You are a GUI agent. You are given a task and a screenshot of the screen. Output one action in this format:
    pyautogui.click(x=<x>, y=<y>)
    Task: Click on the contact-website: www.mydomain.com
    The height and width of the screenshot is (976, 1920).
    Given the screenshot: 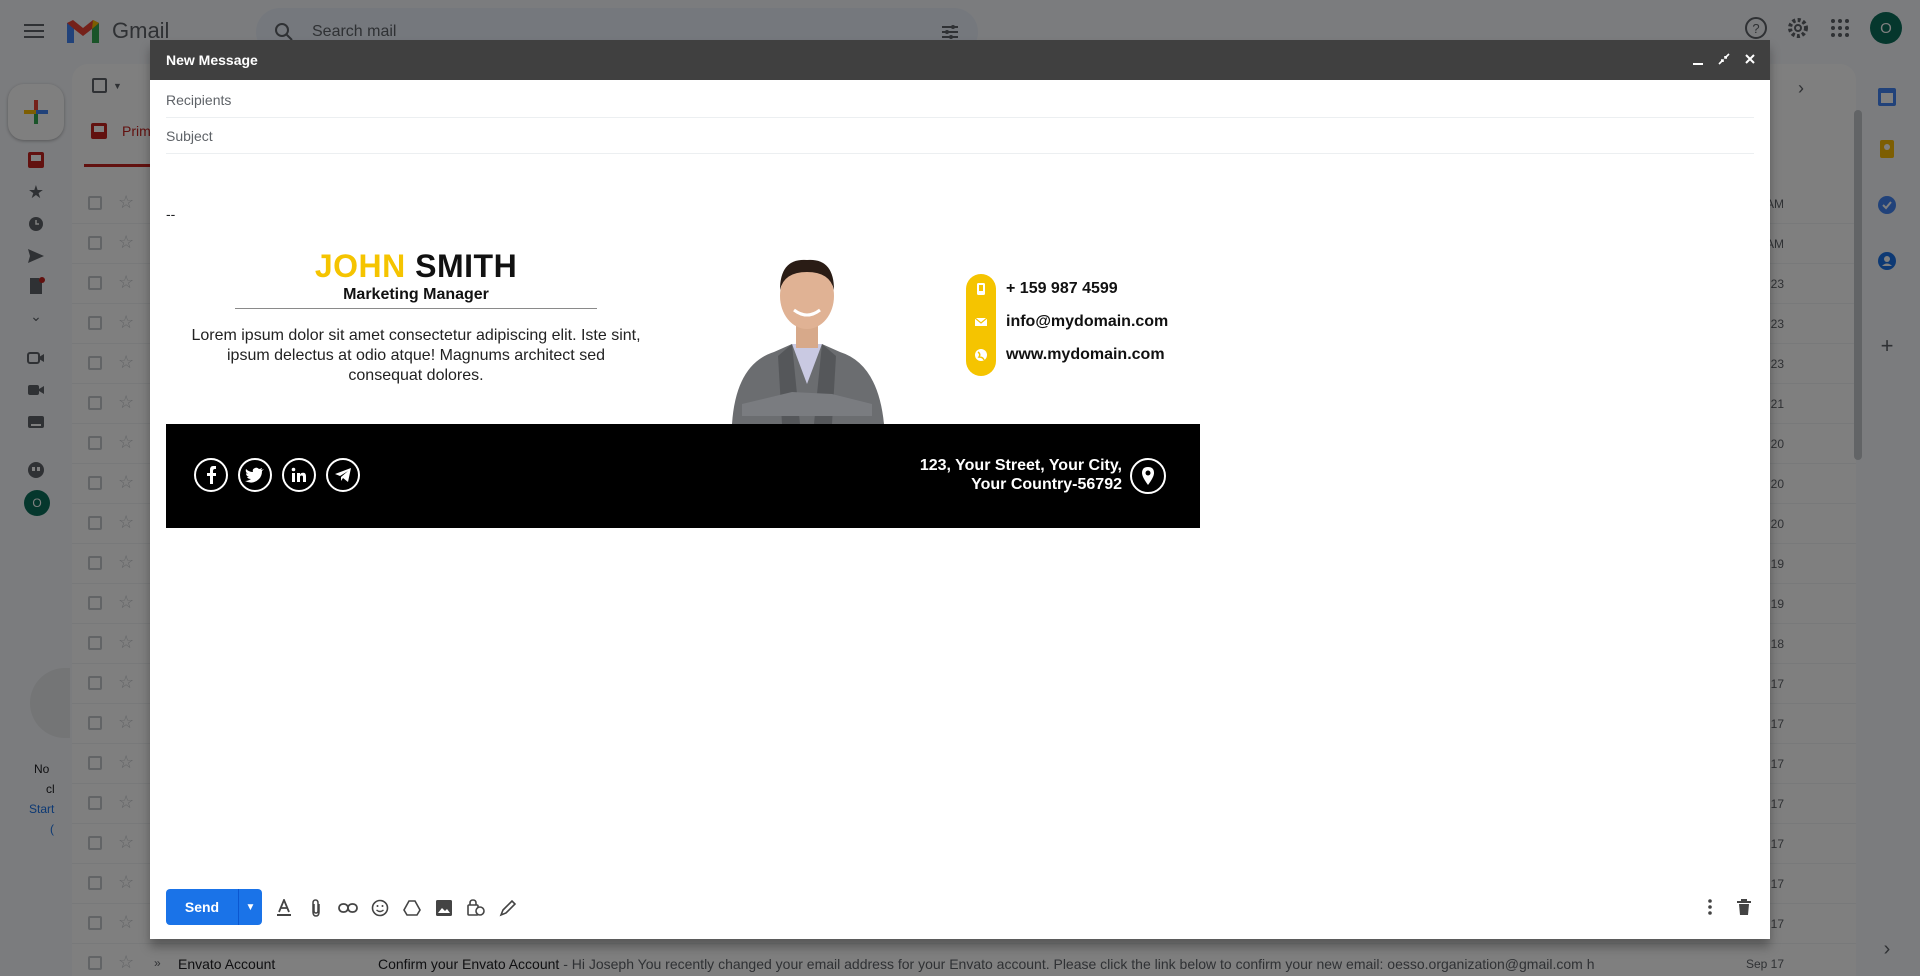 What is the action you would take?
    pyautogui.click(x=1065, y=355)
    